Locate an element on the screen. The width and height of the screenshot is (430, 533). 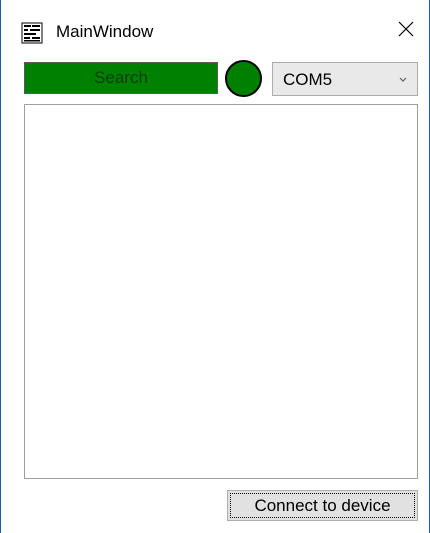
close-button is located at coordinates (406, 31).